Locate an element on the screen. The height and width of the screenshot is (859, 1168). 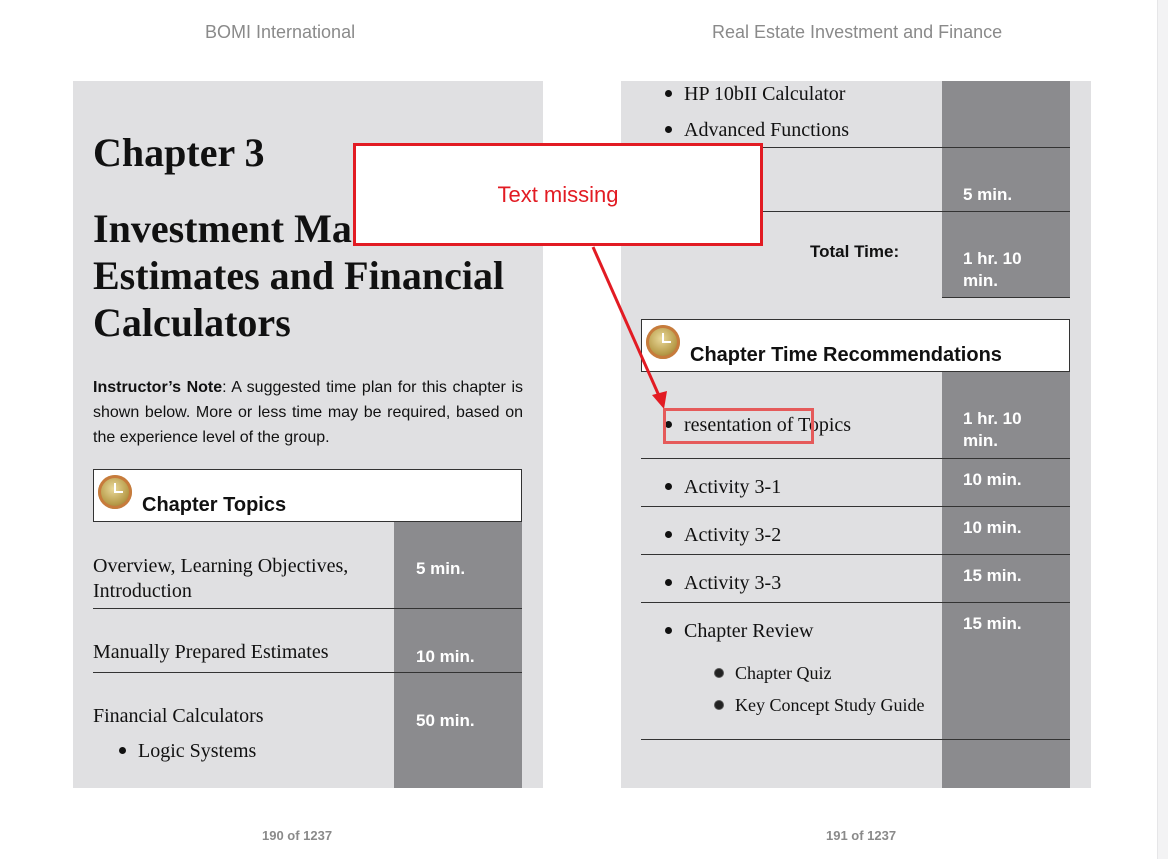
topic-time: 10 min. is located at coordinates (445, 656).